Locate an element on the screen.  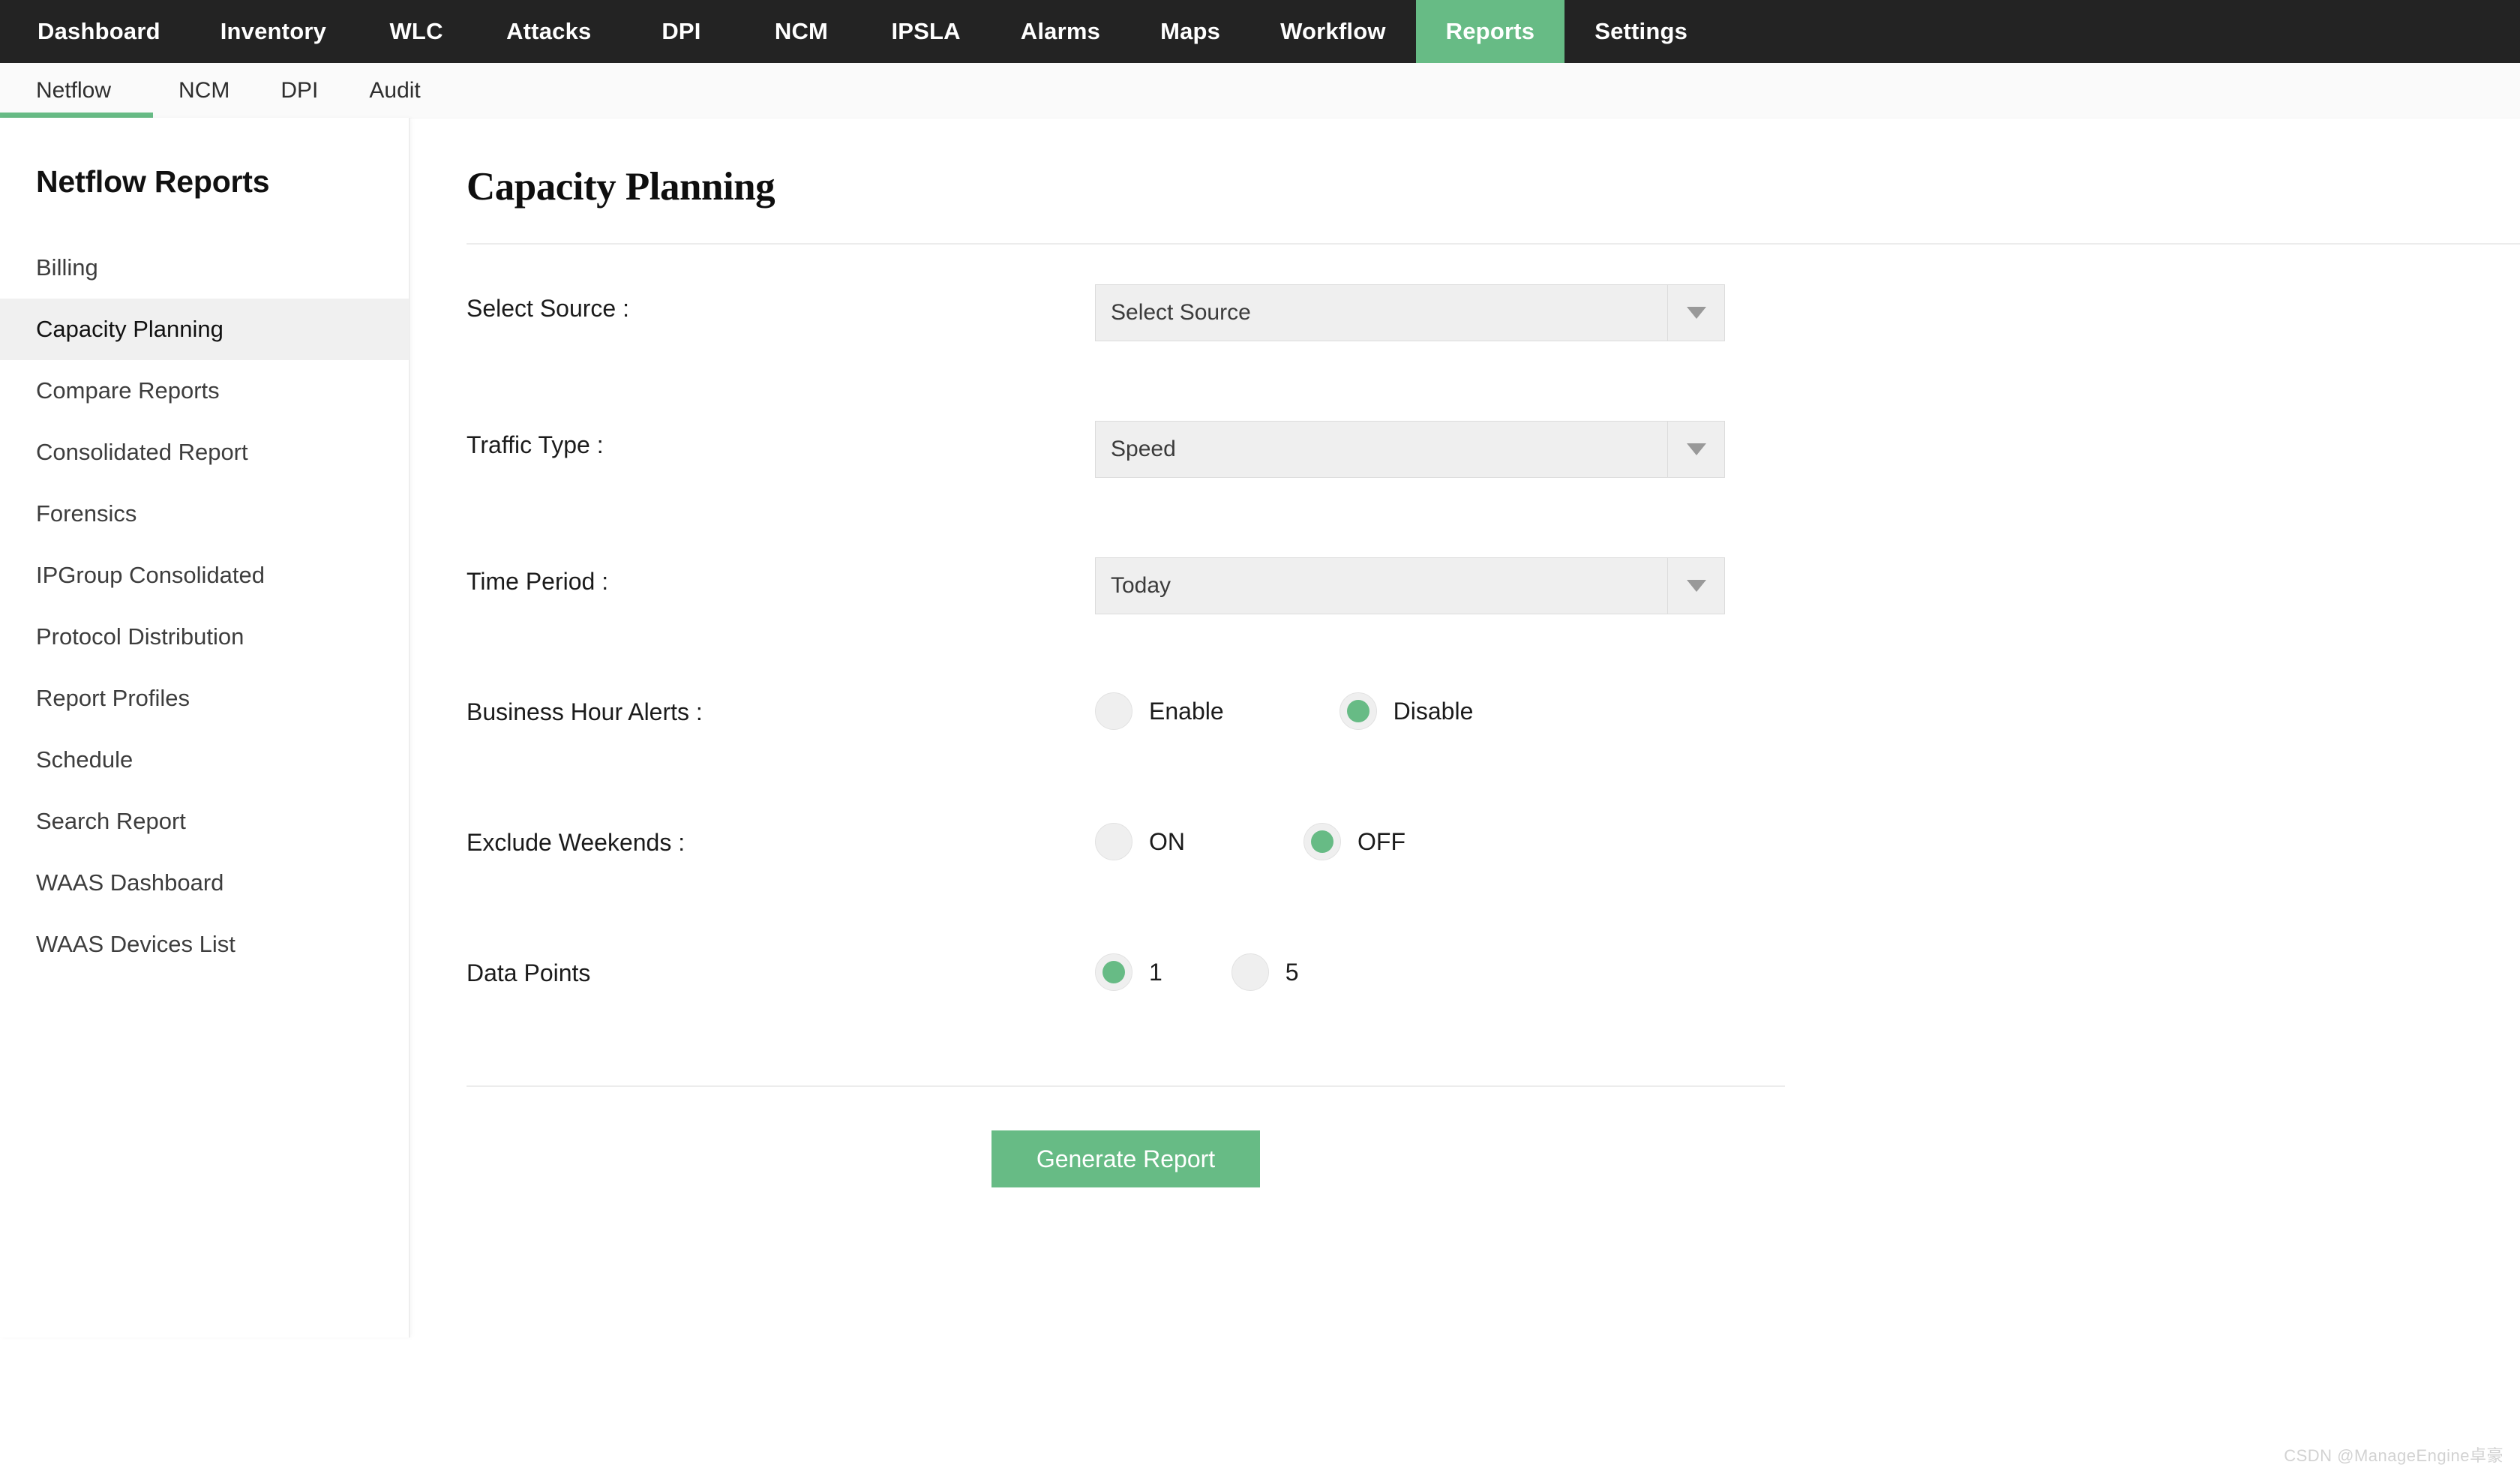
topnav-item-workflow: Workflow is located at coordinates (1333, 32).